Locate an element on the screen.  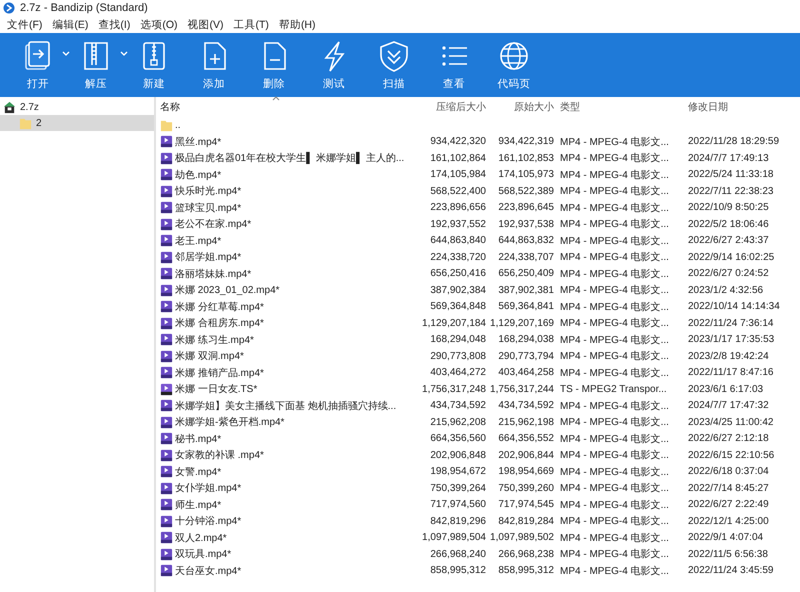
toolbar-button: 新建 is located at coordinates (154, 65).